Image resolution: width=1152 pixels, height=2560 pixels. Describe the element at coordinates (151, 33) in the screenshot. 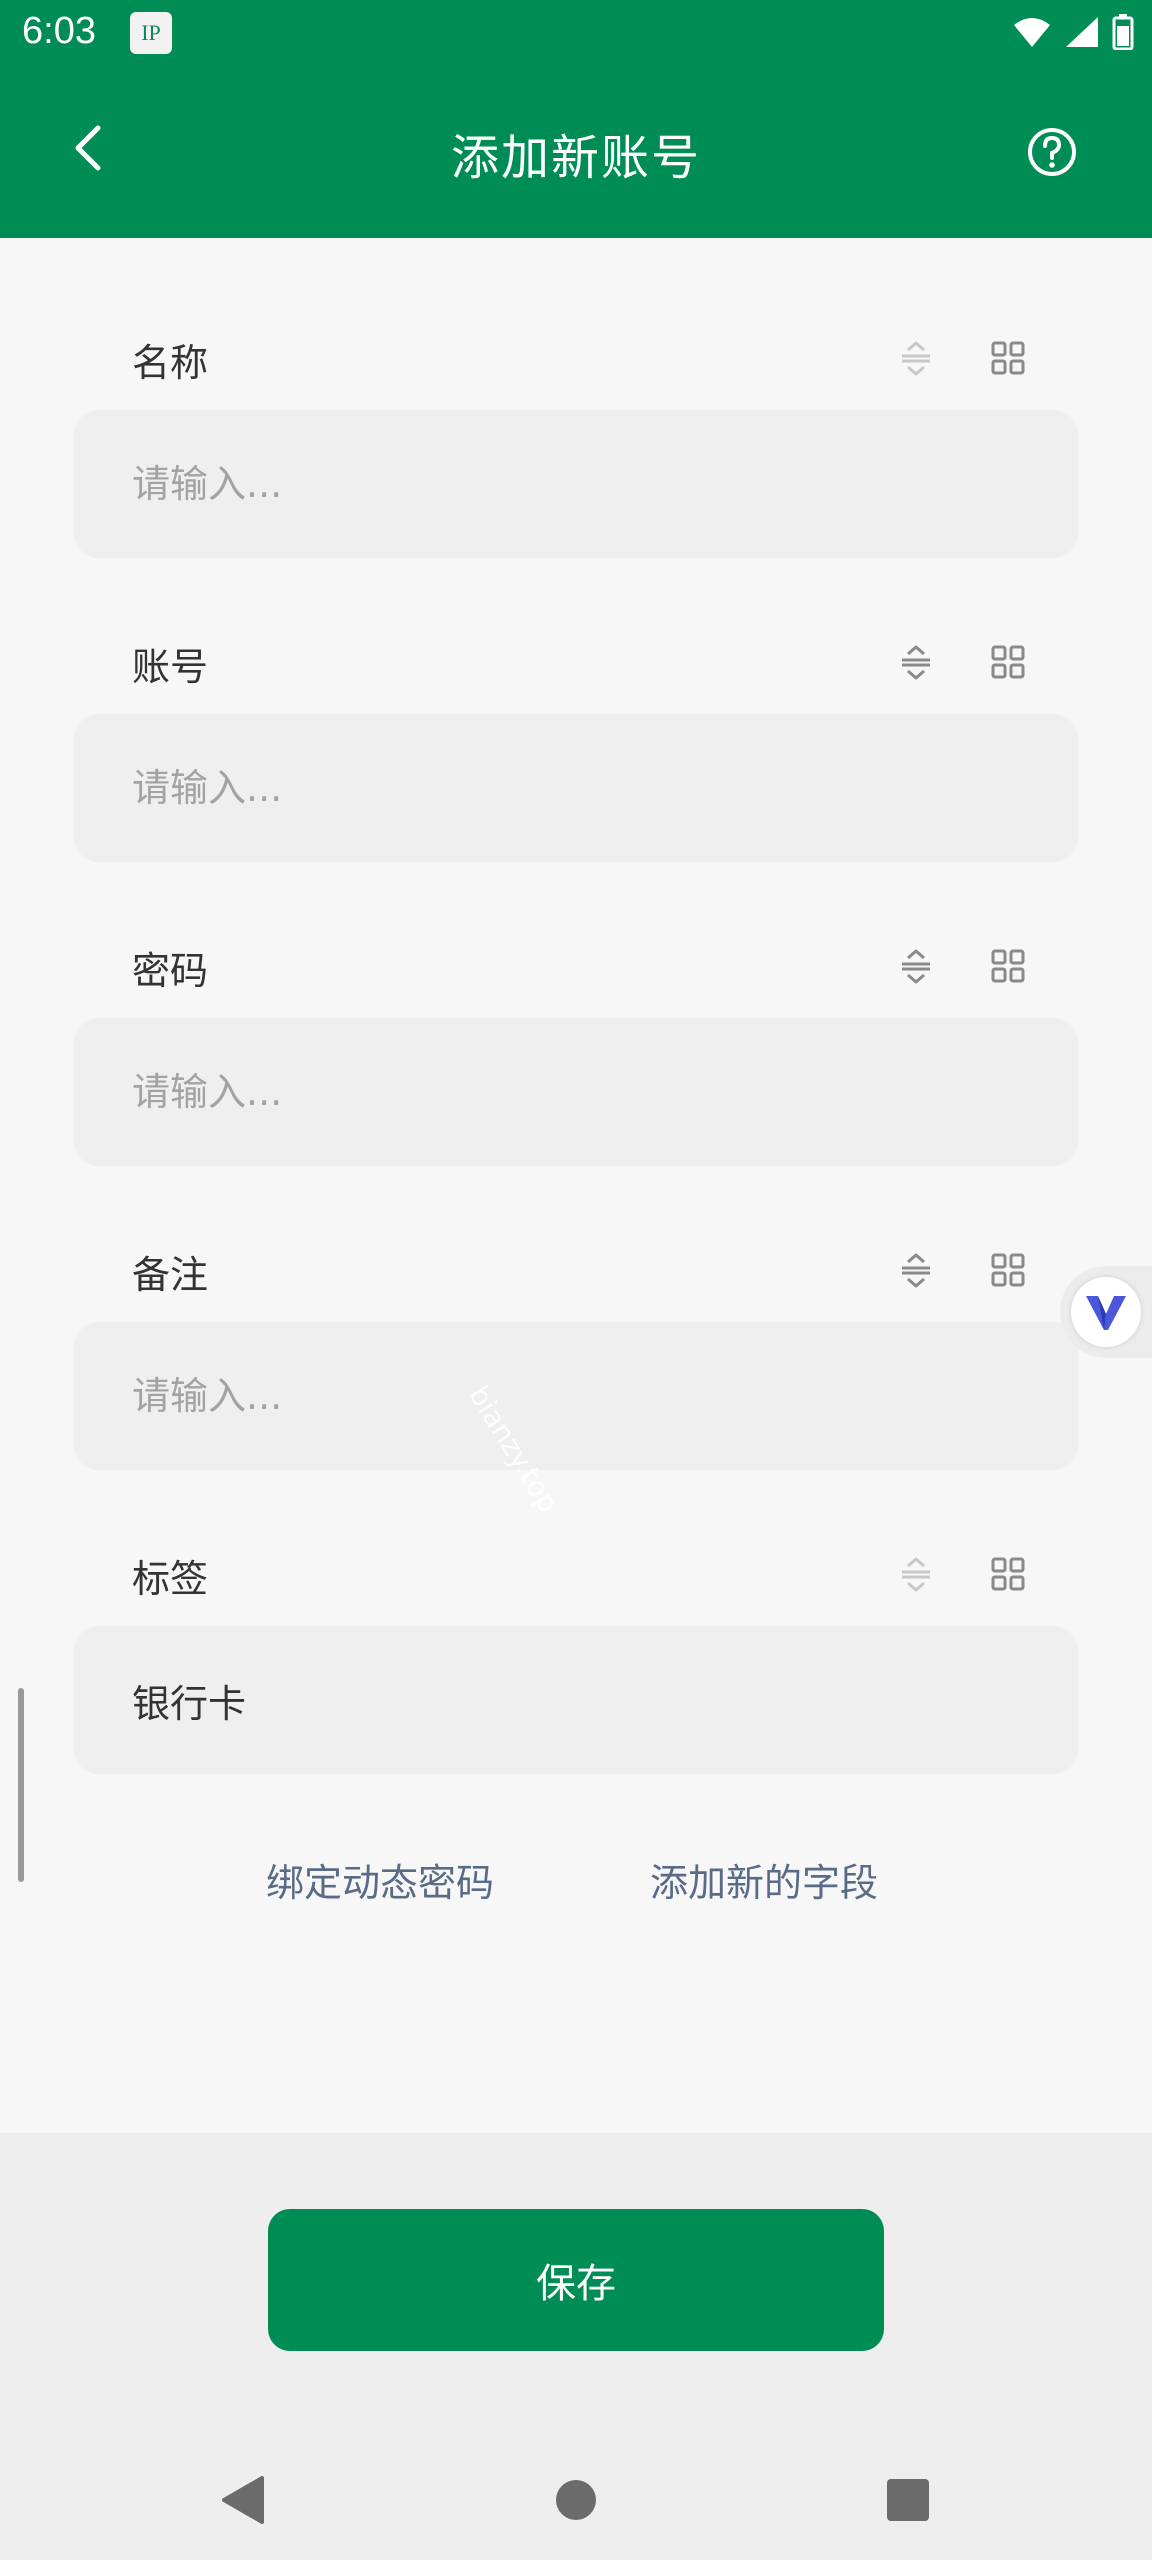

I see `ip-badge: IP` at that location.